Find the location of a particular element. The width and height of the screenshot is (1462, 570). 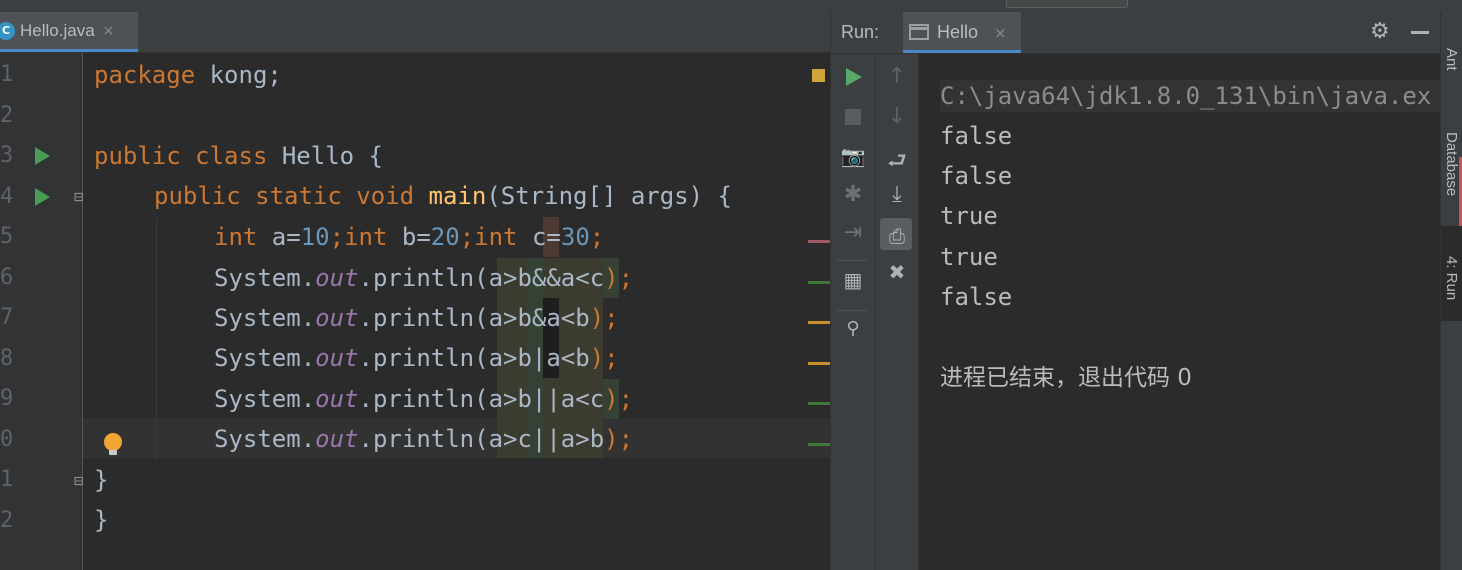

run-toolbar: 📷 ✱ ⇥ ▦ ⚲ is located at coordinates (853, 312).